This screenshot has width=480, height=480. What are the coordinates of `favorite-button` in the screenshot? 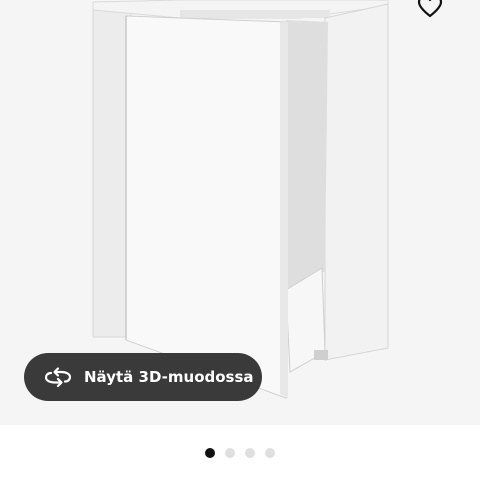 It's located at (430, 10).